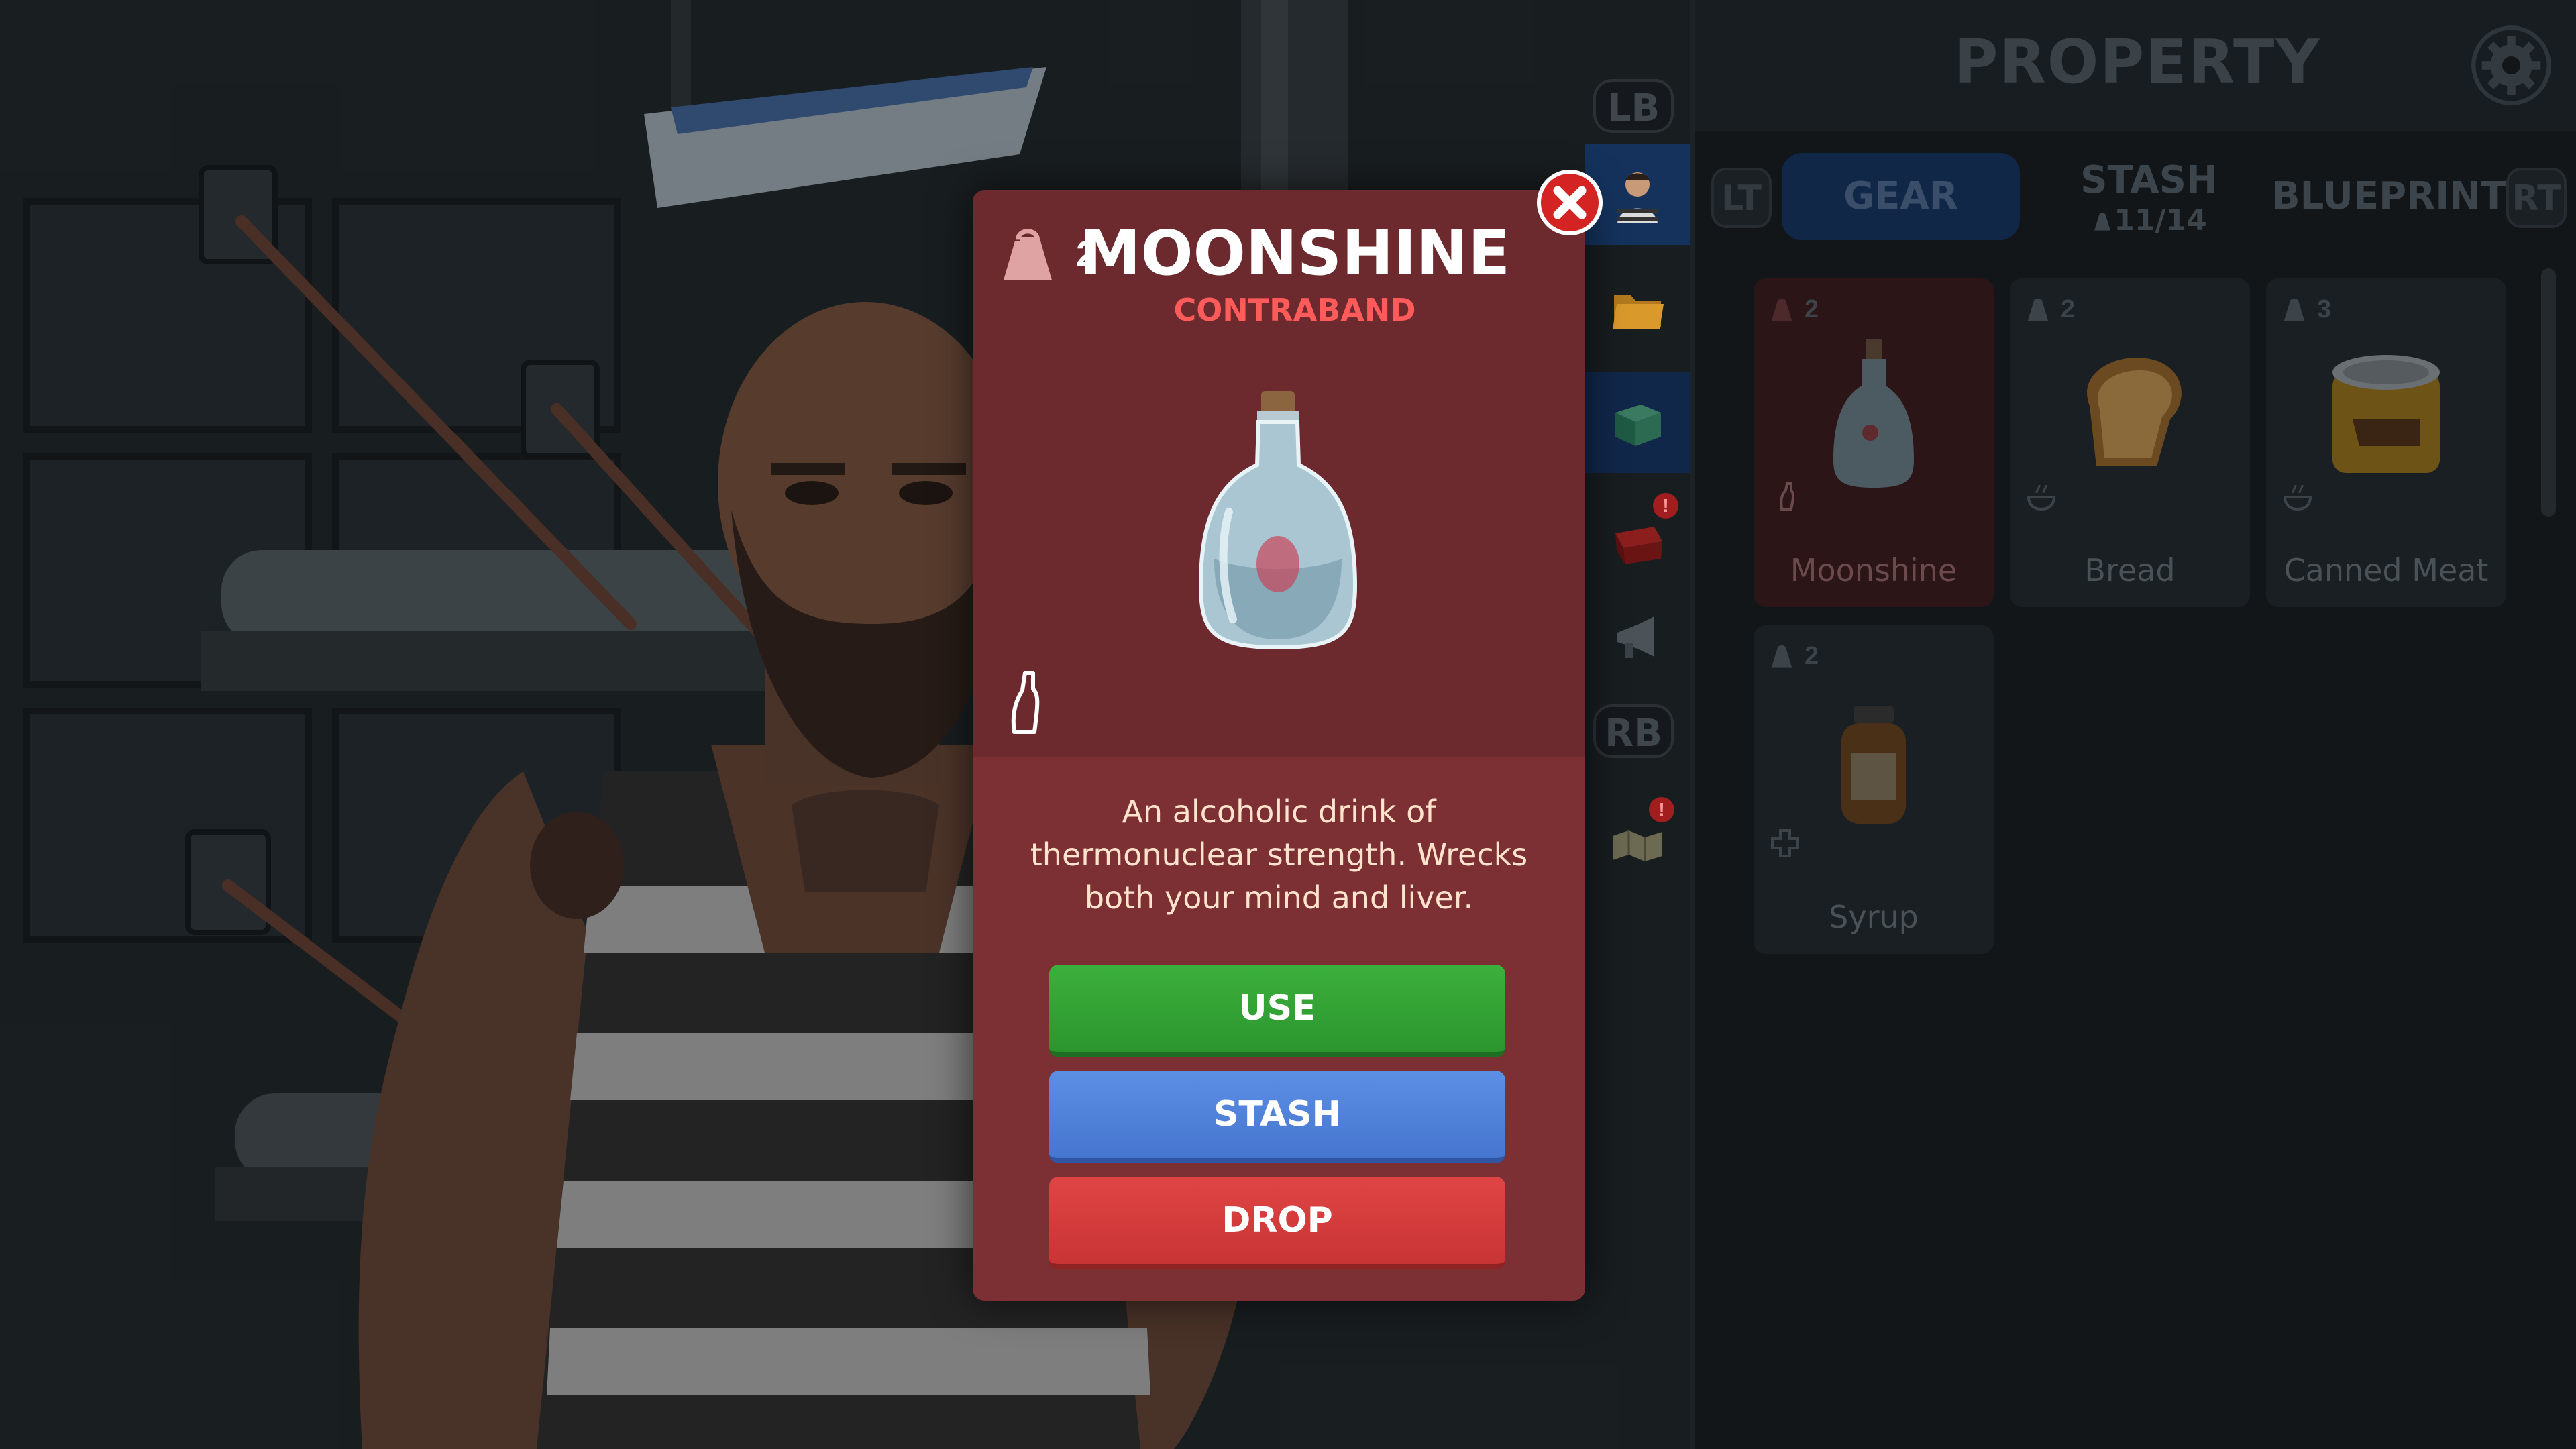  Describe the element at coordinates (2548, 392) in the screenshot. I see `item-grid-scrollbar` at that location.